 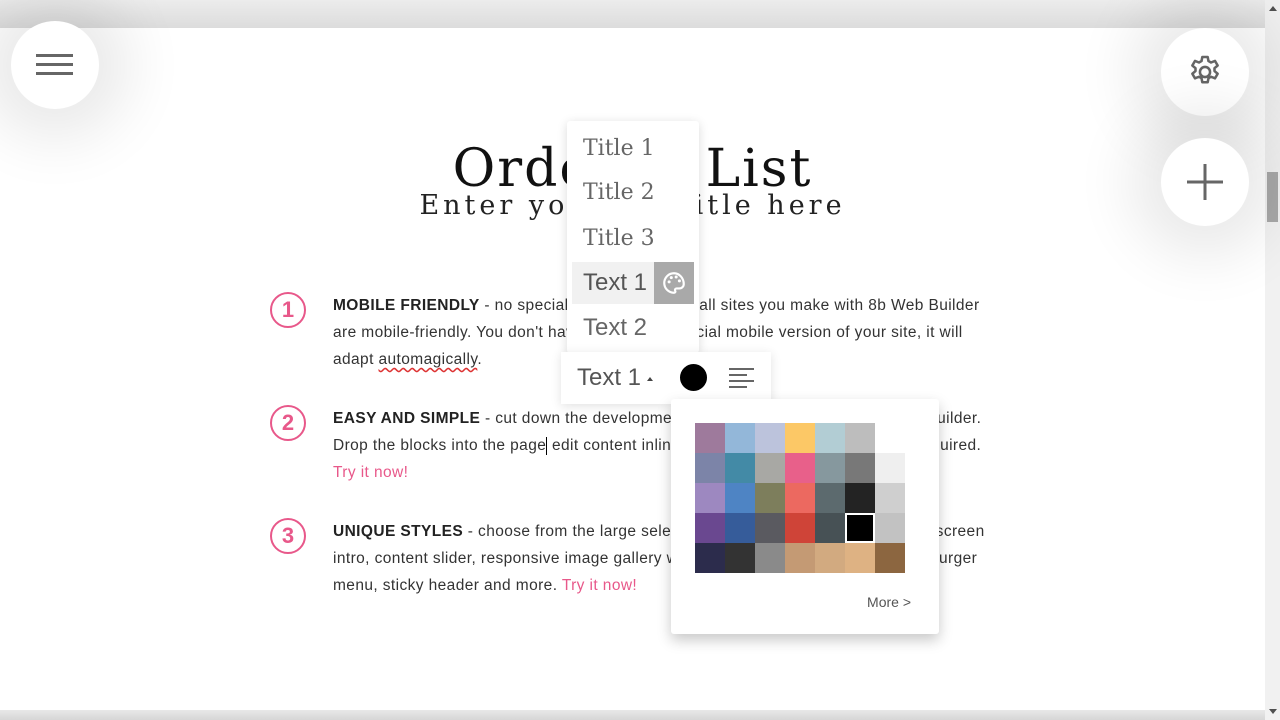 What do you see at coordinates (633, 328) in the screenshot?
I see `style-option-text-2: Text 2` at bounding box center [633, 328].